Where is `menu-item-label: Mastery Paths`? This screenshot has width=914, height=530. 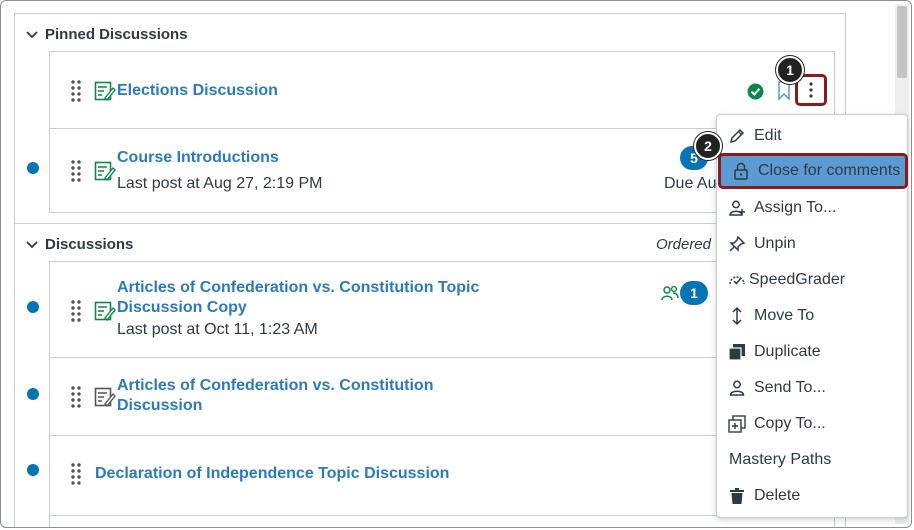 menu-item-label: Mastery Paths is located at coordinates (780, 459).